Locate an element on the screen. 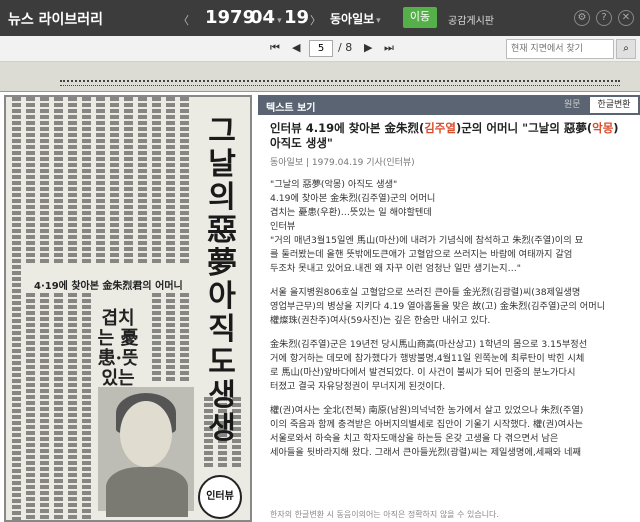 This screenshot has height=522, width=640. photo-face is located at coordinates (146, 434).